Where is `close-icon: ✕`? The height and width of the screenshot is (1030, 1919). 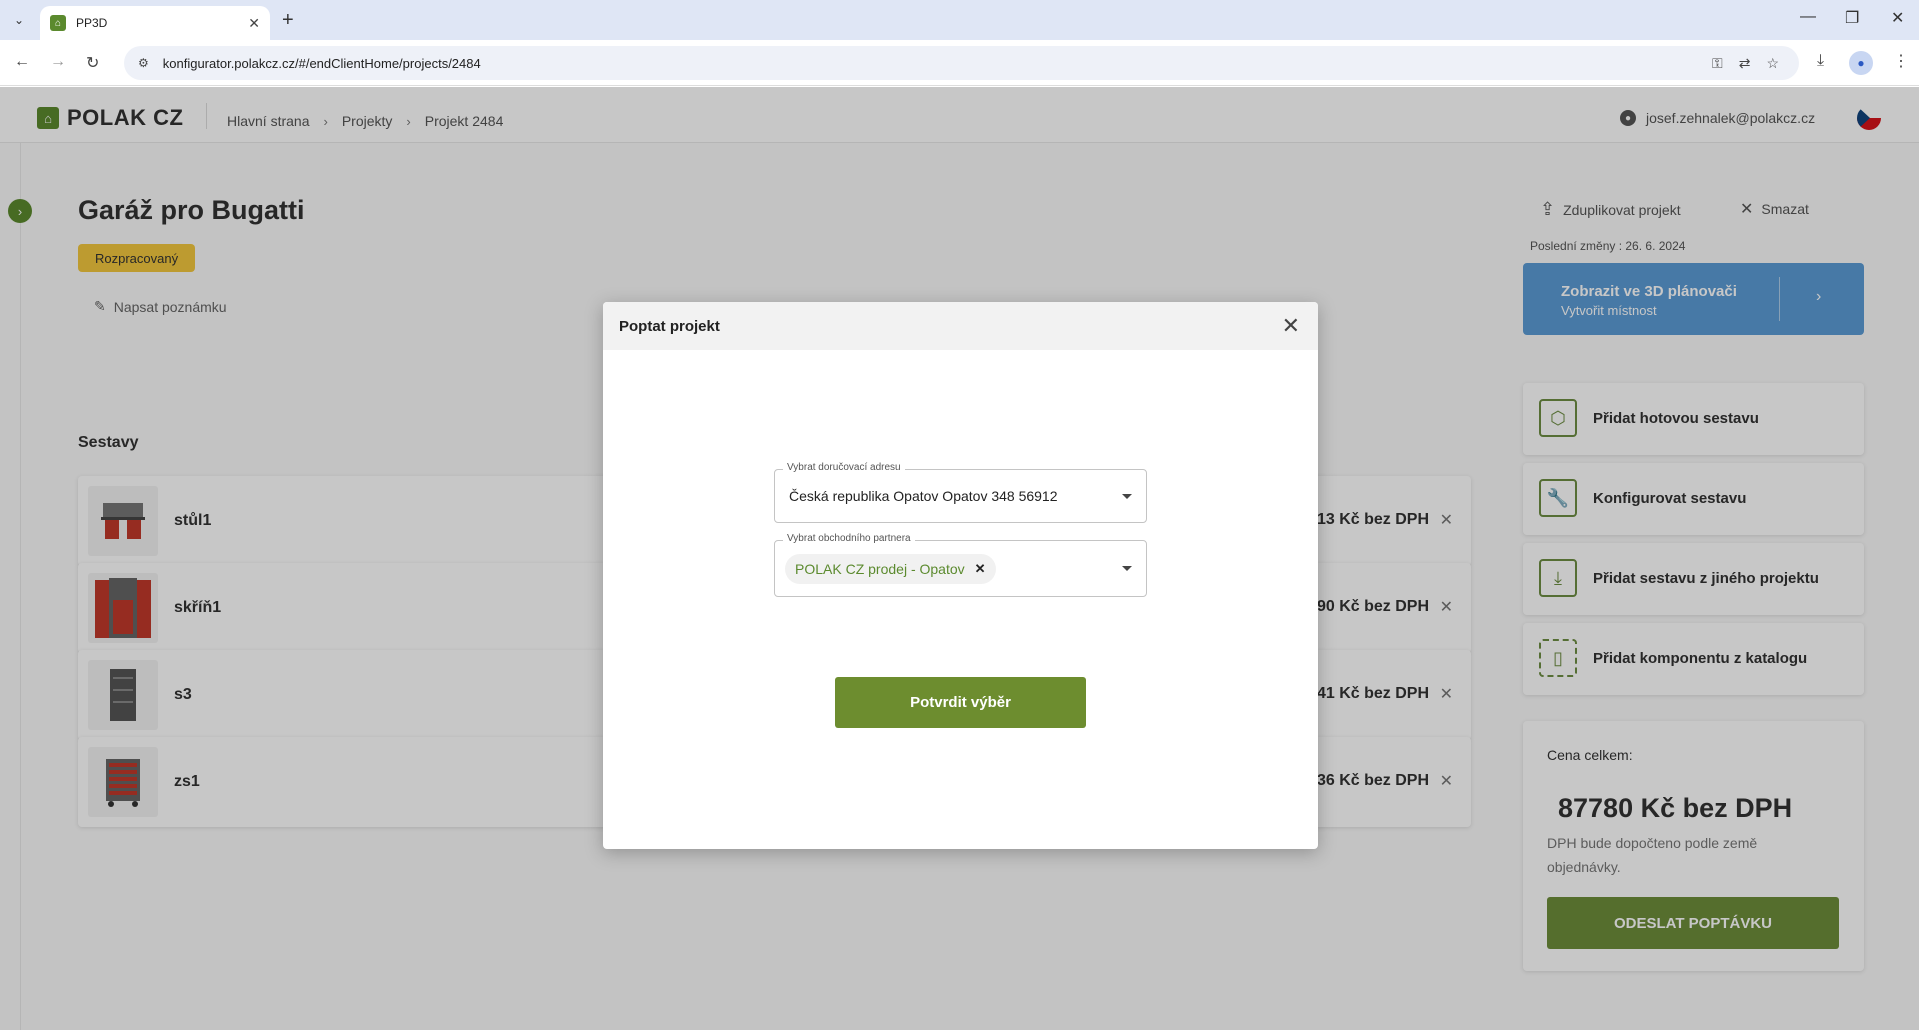 close-icon: ✕ is located at coordinates (1291, 326).